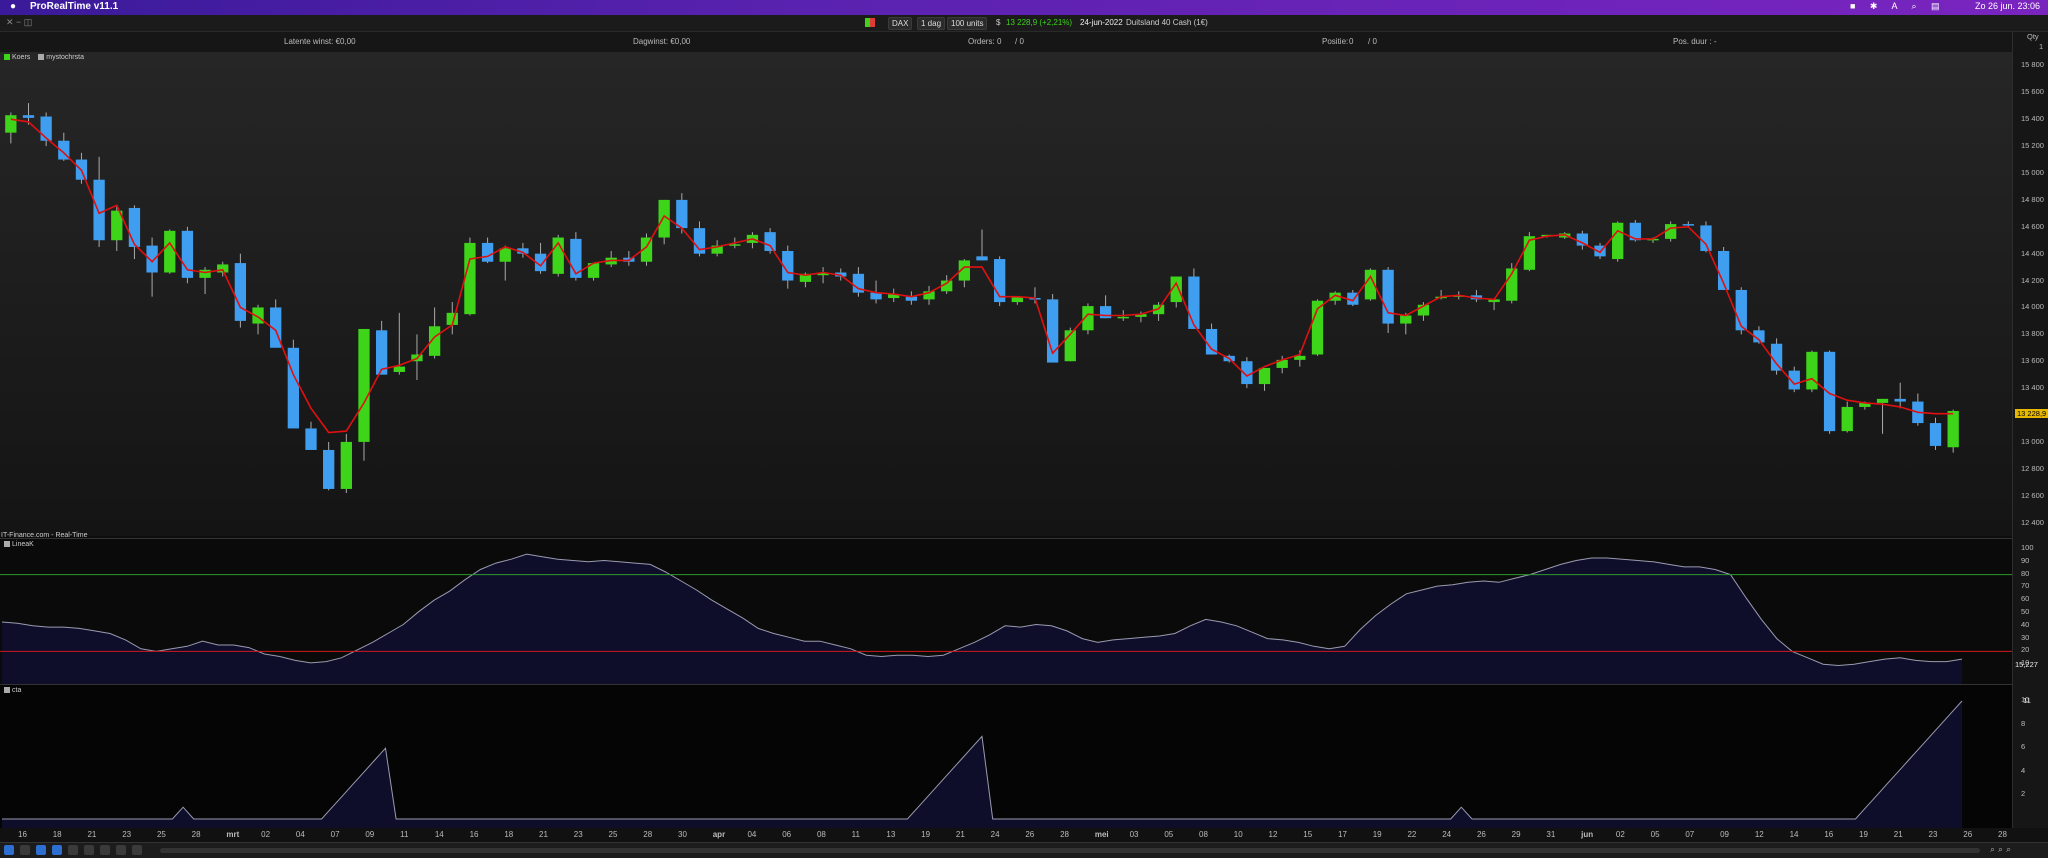 This screenshot has height=858, width=2048. Describe the element at coordinates (2032, 334) in the screenshot. I see `price-tick-label: 13 800` at that location.